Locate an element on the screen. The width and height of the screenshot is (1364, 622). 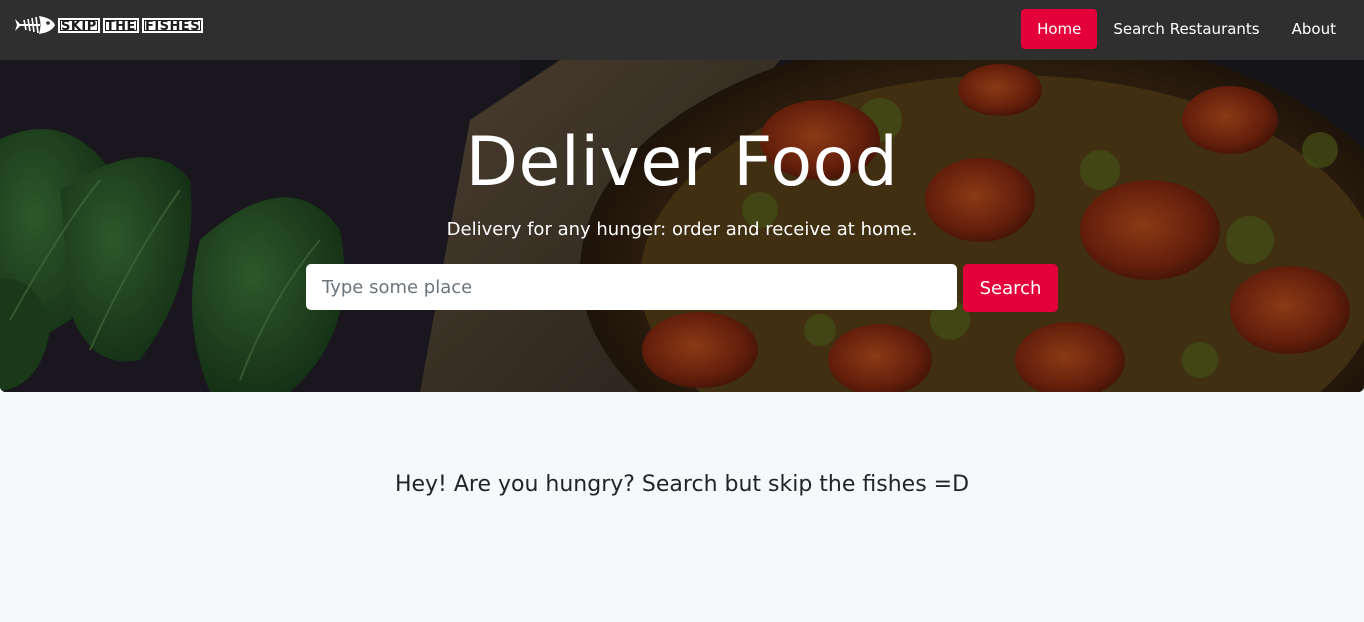
nav-link-about: About is located at coordinates (1314, 29).